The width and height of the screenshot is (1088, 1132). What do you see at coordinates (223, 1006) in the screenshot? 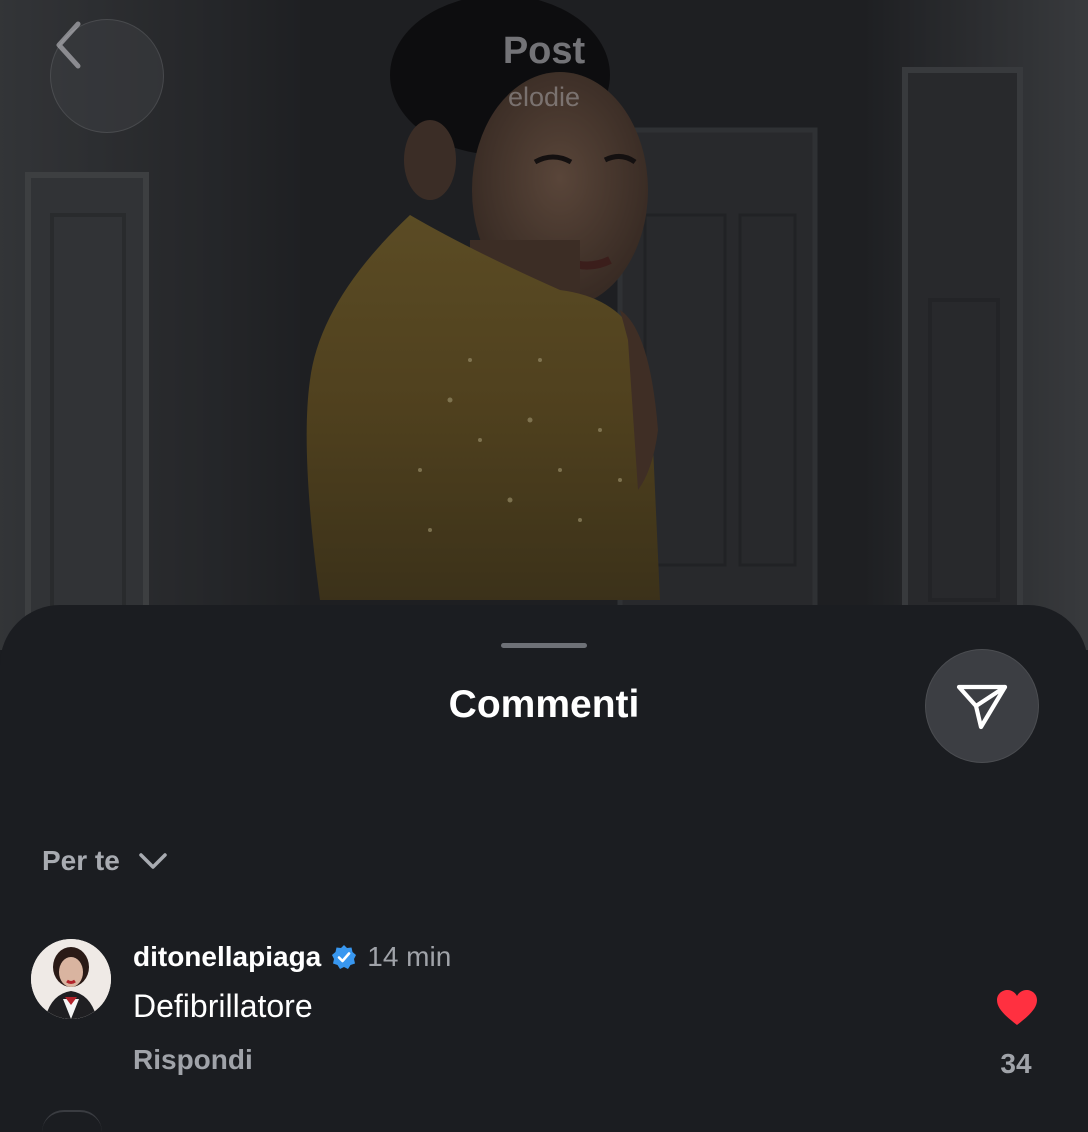
I see `comment-text: Defibrillatore` at bounding box center [223, 1006].